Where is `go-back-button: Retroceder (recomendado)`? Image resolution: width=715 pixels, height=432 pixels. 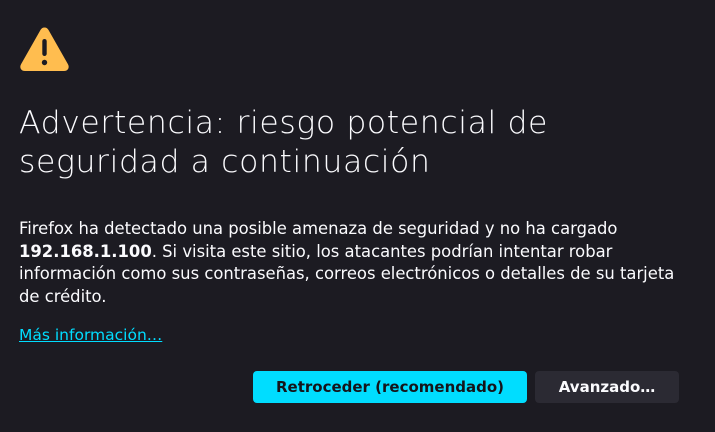
go-back-button: Retroceder (recomendado) is located at coordinates (390, 387).